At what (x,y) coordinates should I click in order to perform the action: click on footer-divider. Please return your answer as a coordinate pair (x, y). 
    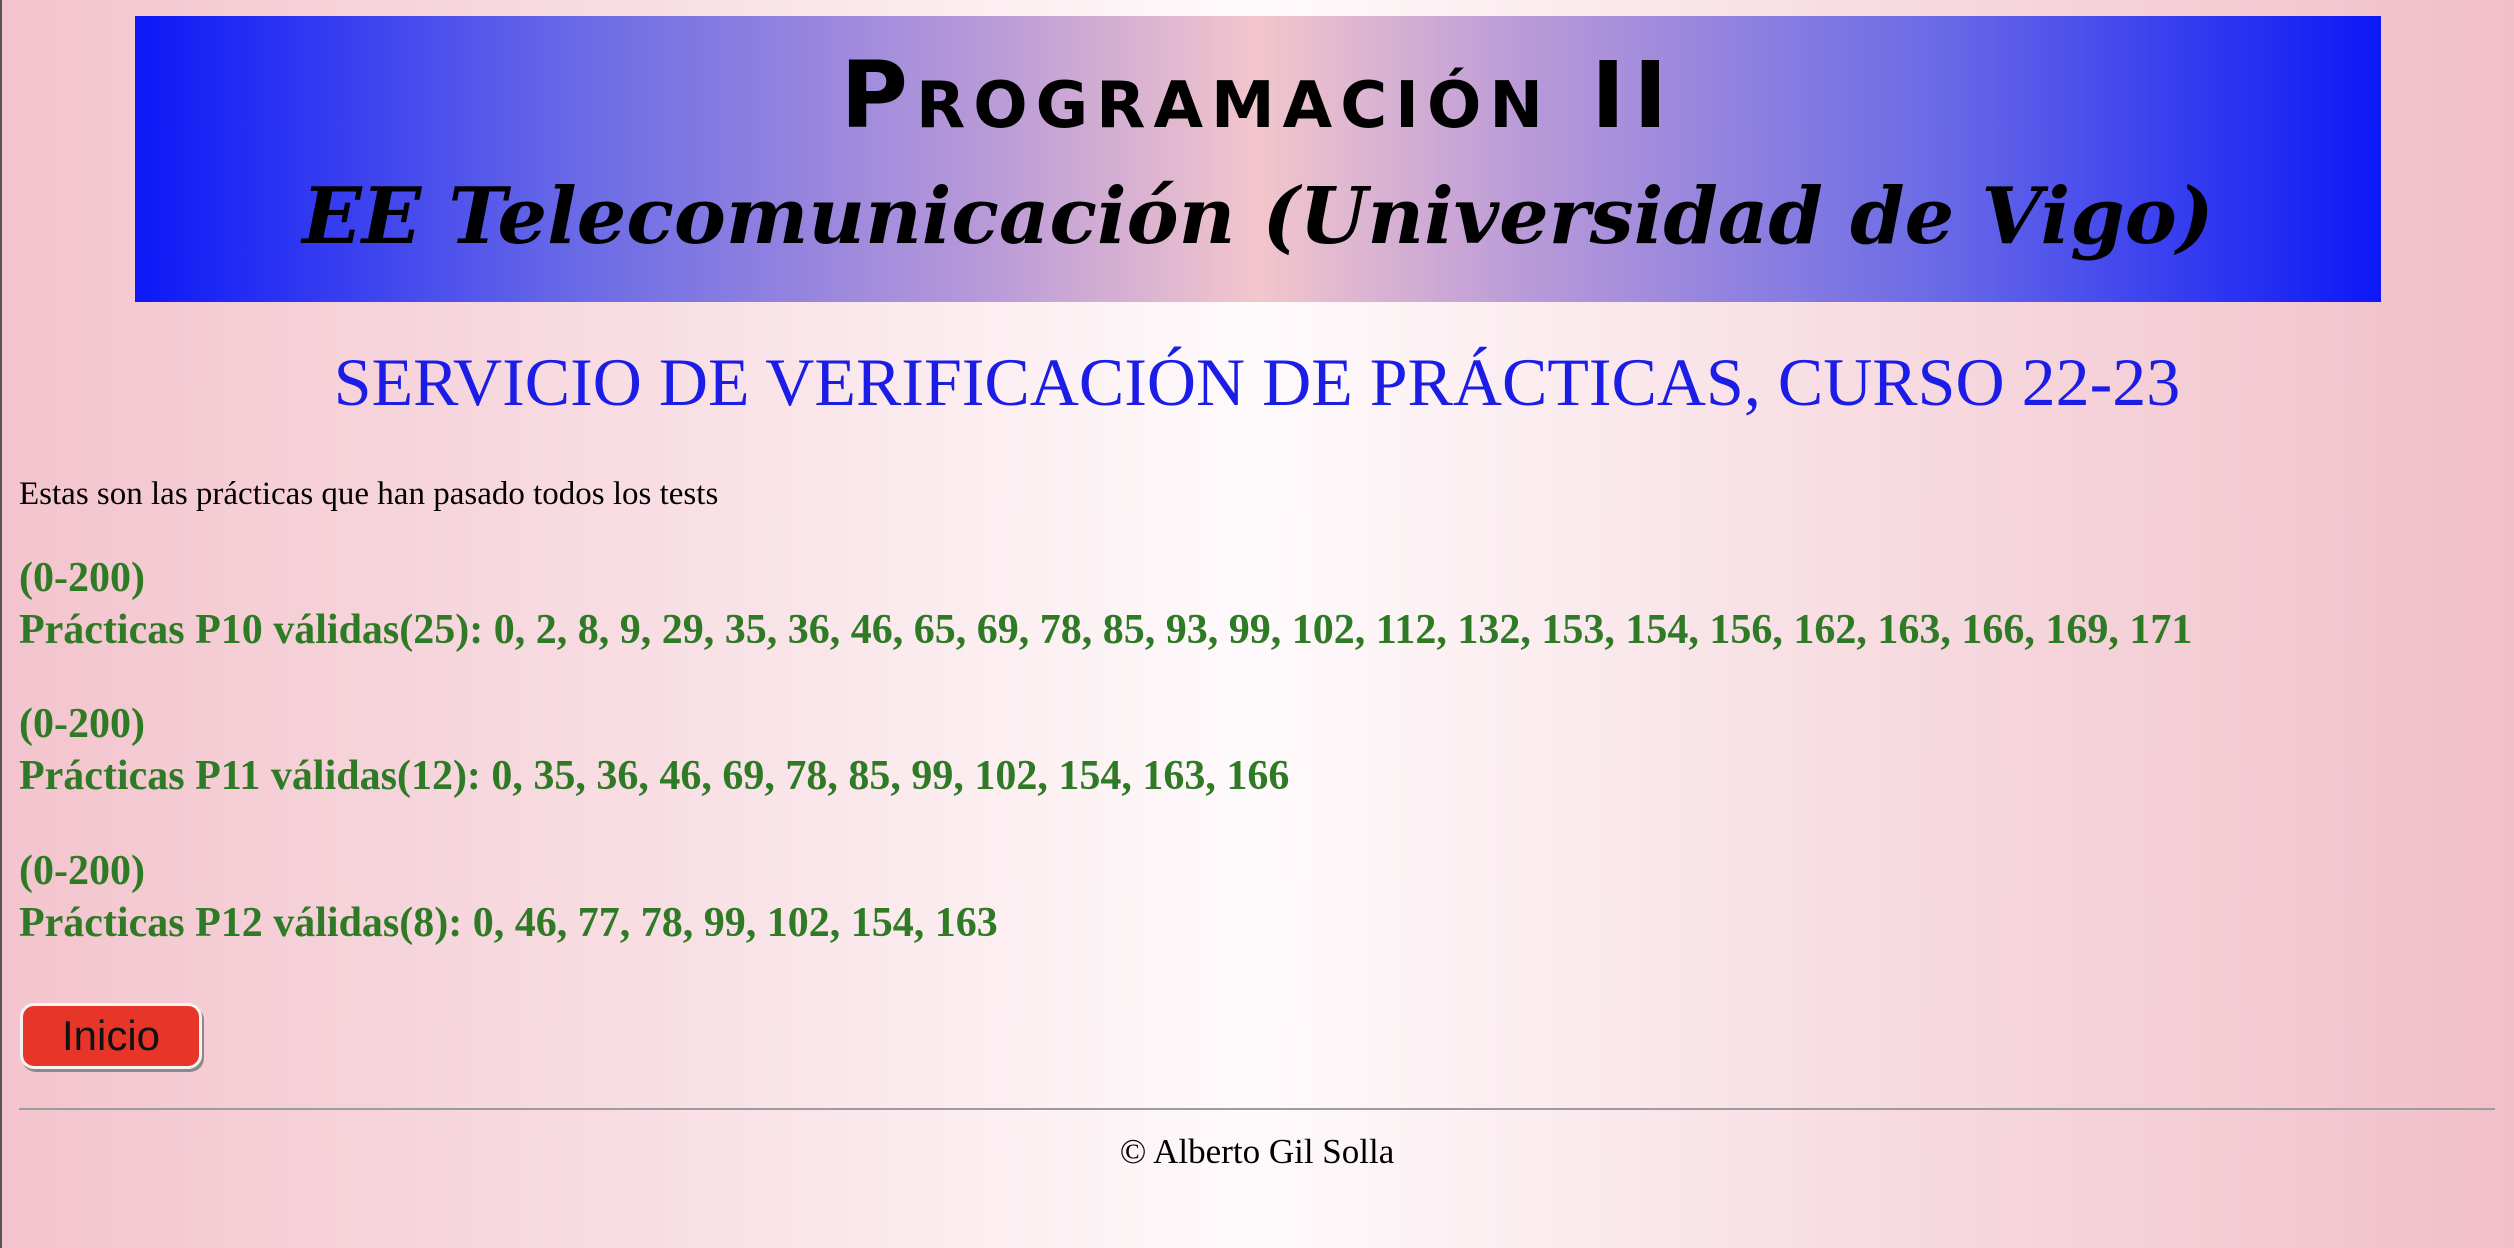
    Looking at the image, I should click on (1257, 1109).